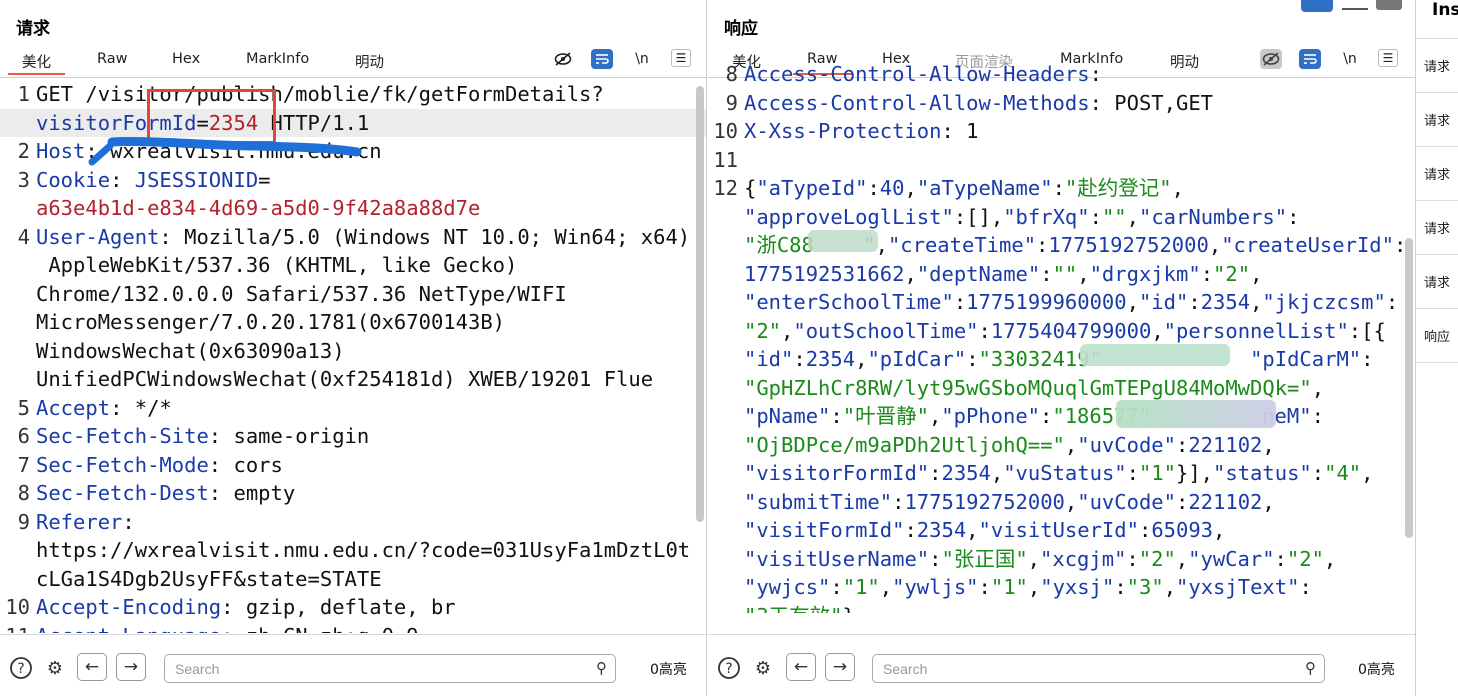 Image resolution: width=1458 pixels, height=696 pixels. Describe the element at coordinates (960, 131) in the screenshot. I see `code-token: : 1` at that location.